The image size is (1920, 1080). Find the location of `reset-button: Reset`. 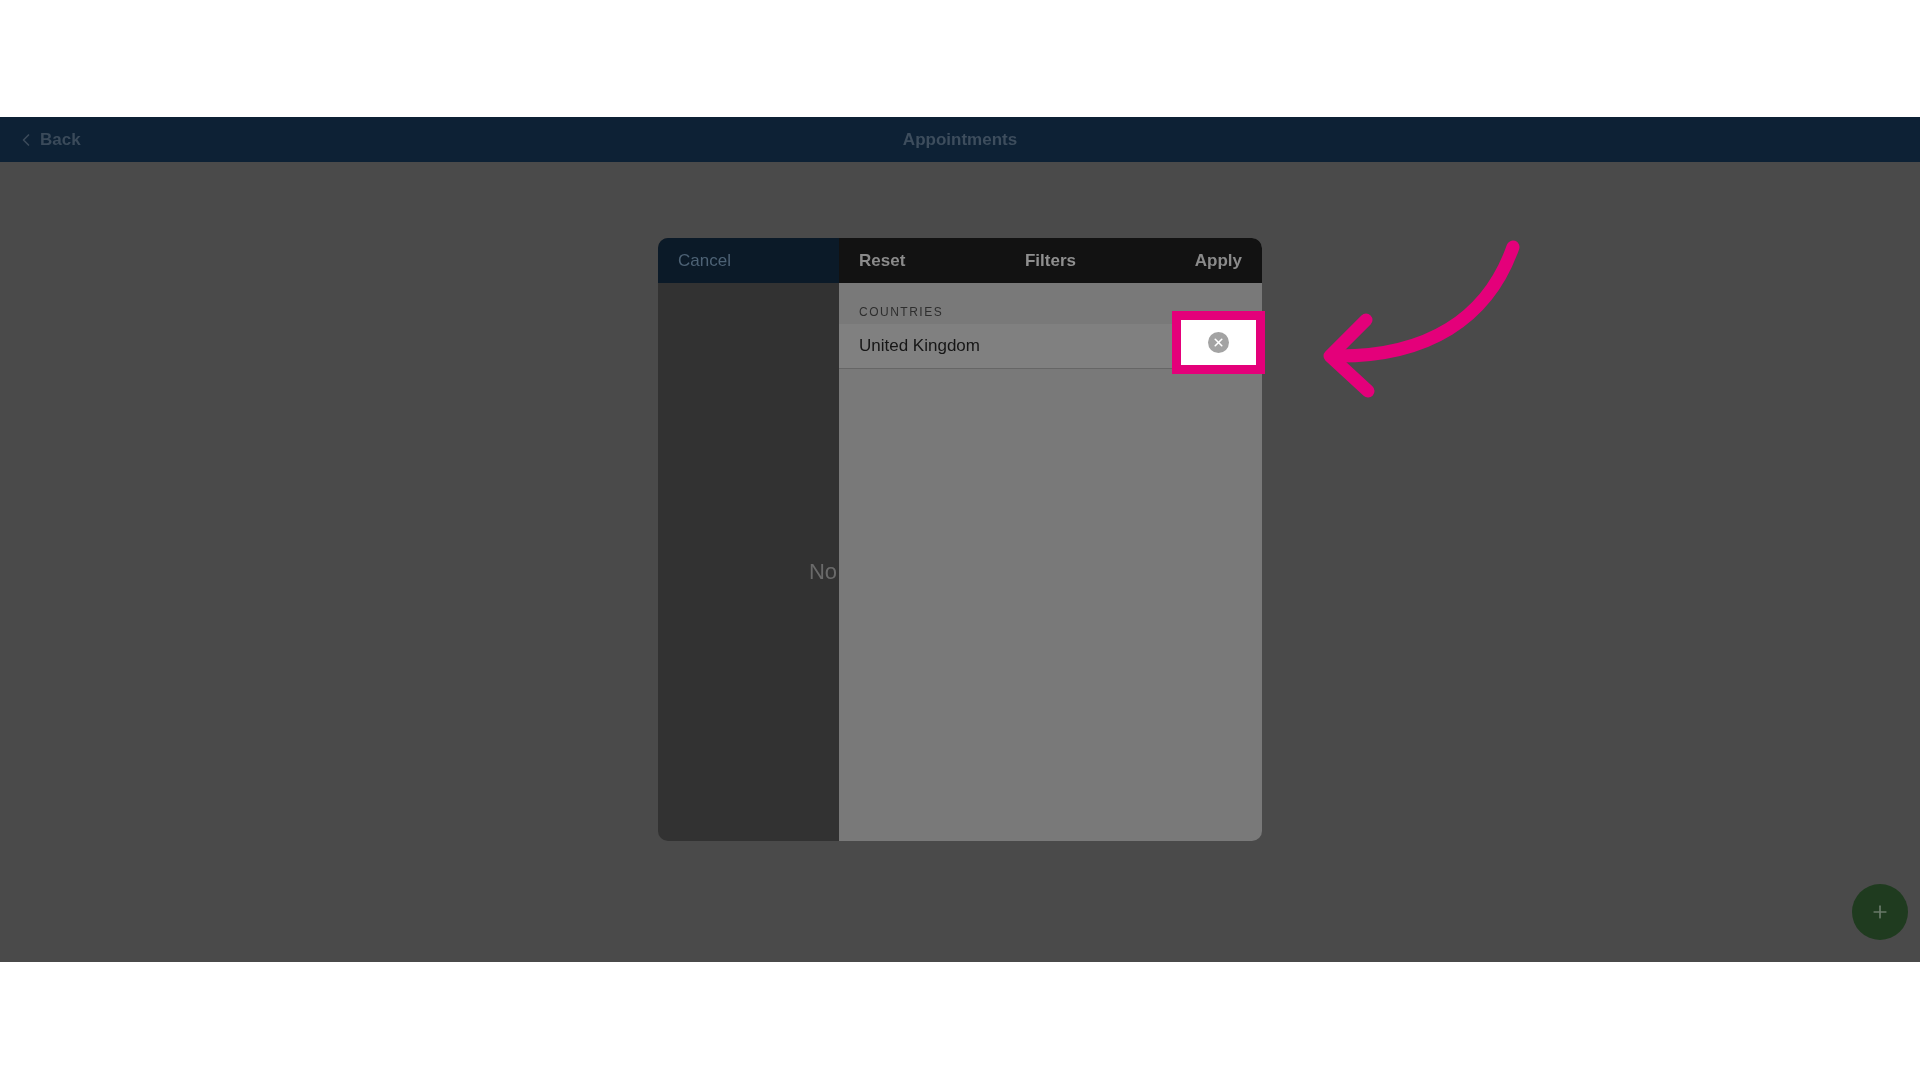

reset-button: Reset is located at coordinates (882, 260).